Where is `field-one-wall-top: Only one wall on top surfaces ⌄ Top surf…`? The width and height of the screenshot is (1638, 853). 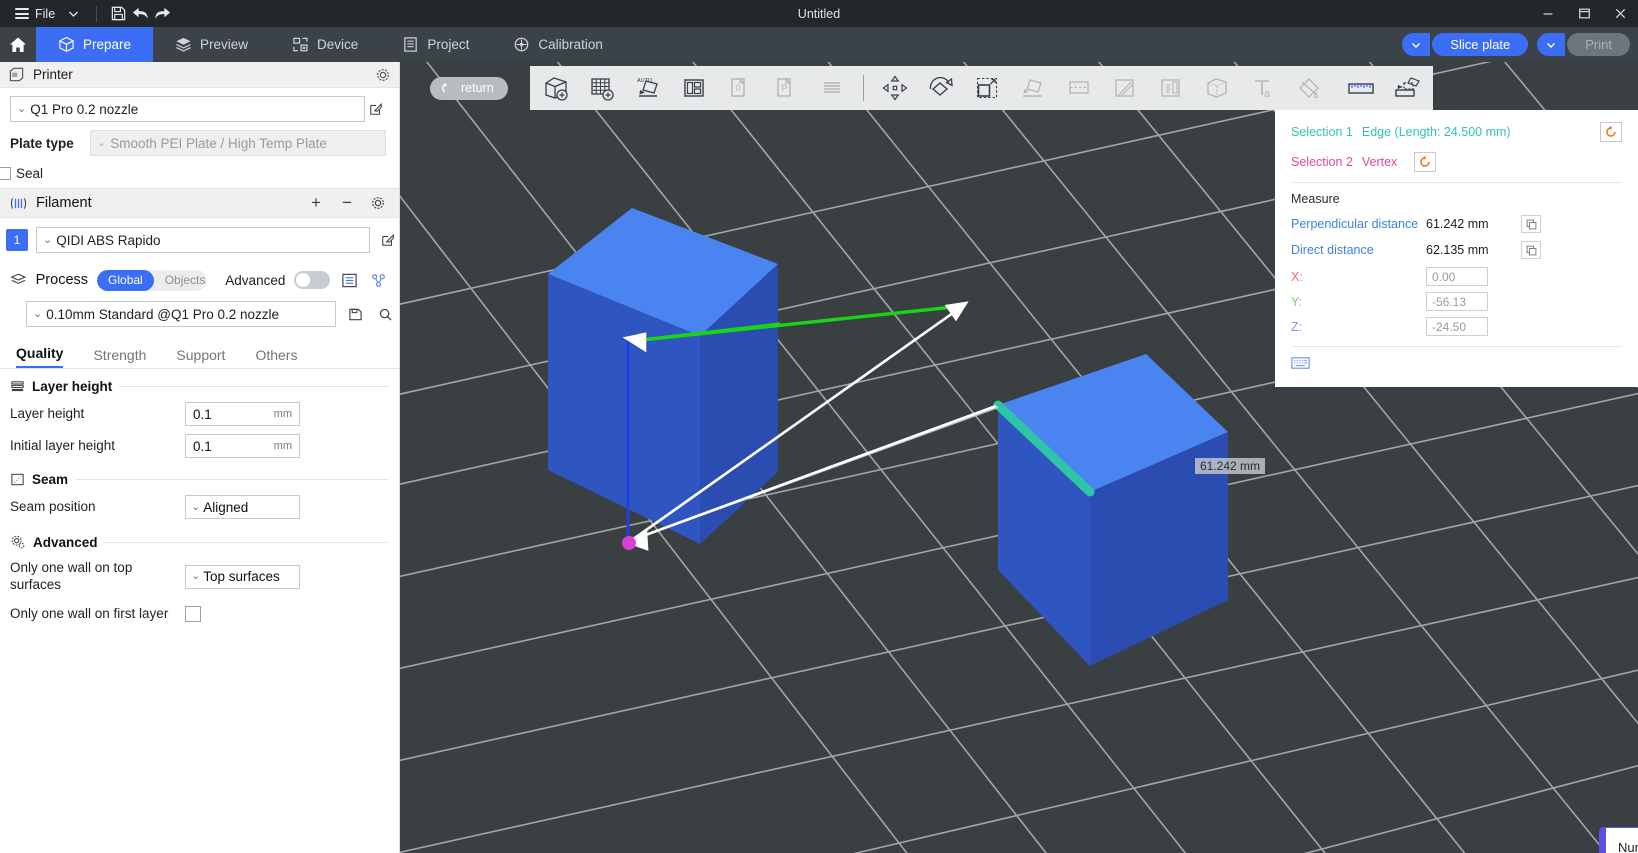 field-one-wall-top: Only one wall on top surfaces ⌄ Top surf… is located at coordinates (199, 577).